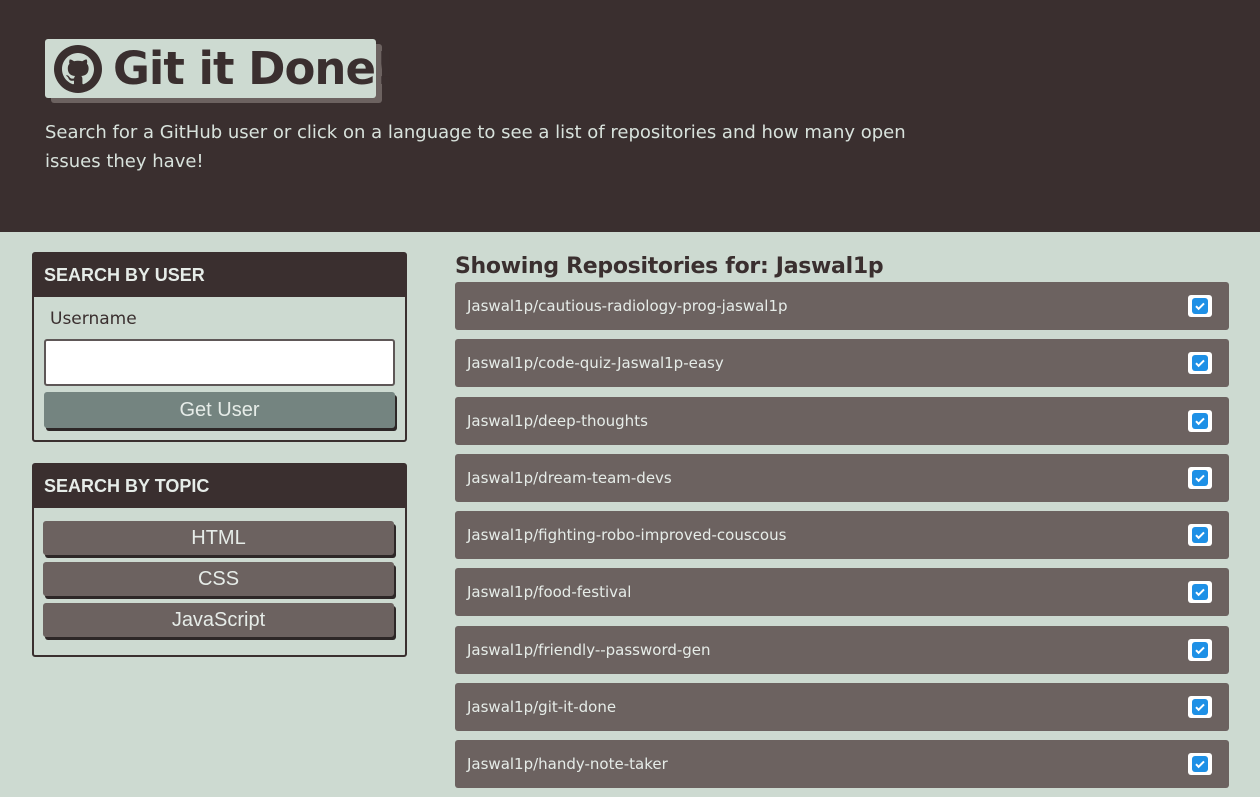 This screenshot has width=1260, height=797. I want to click on username-input, so click(219, 362).